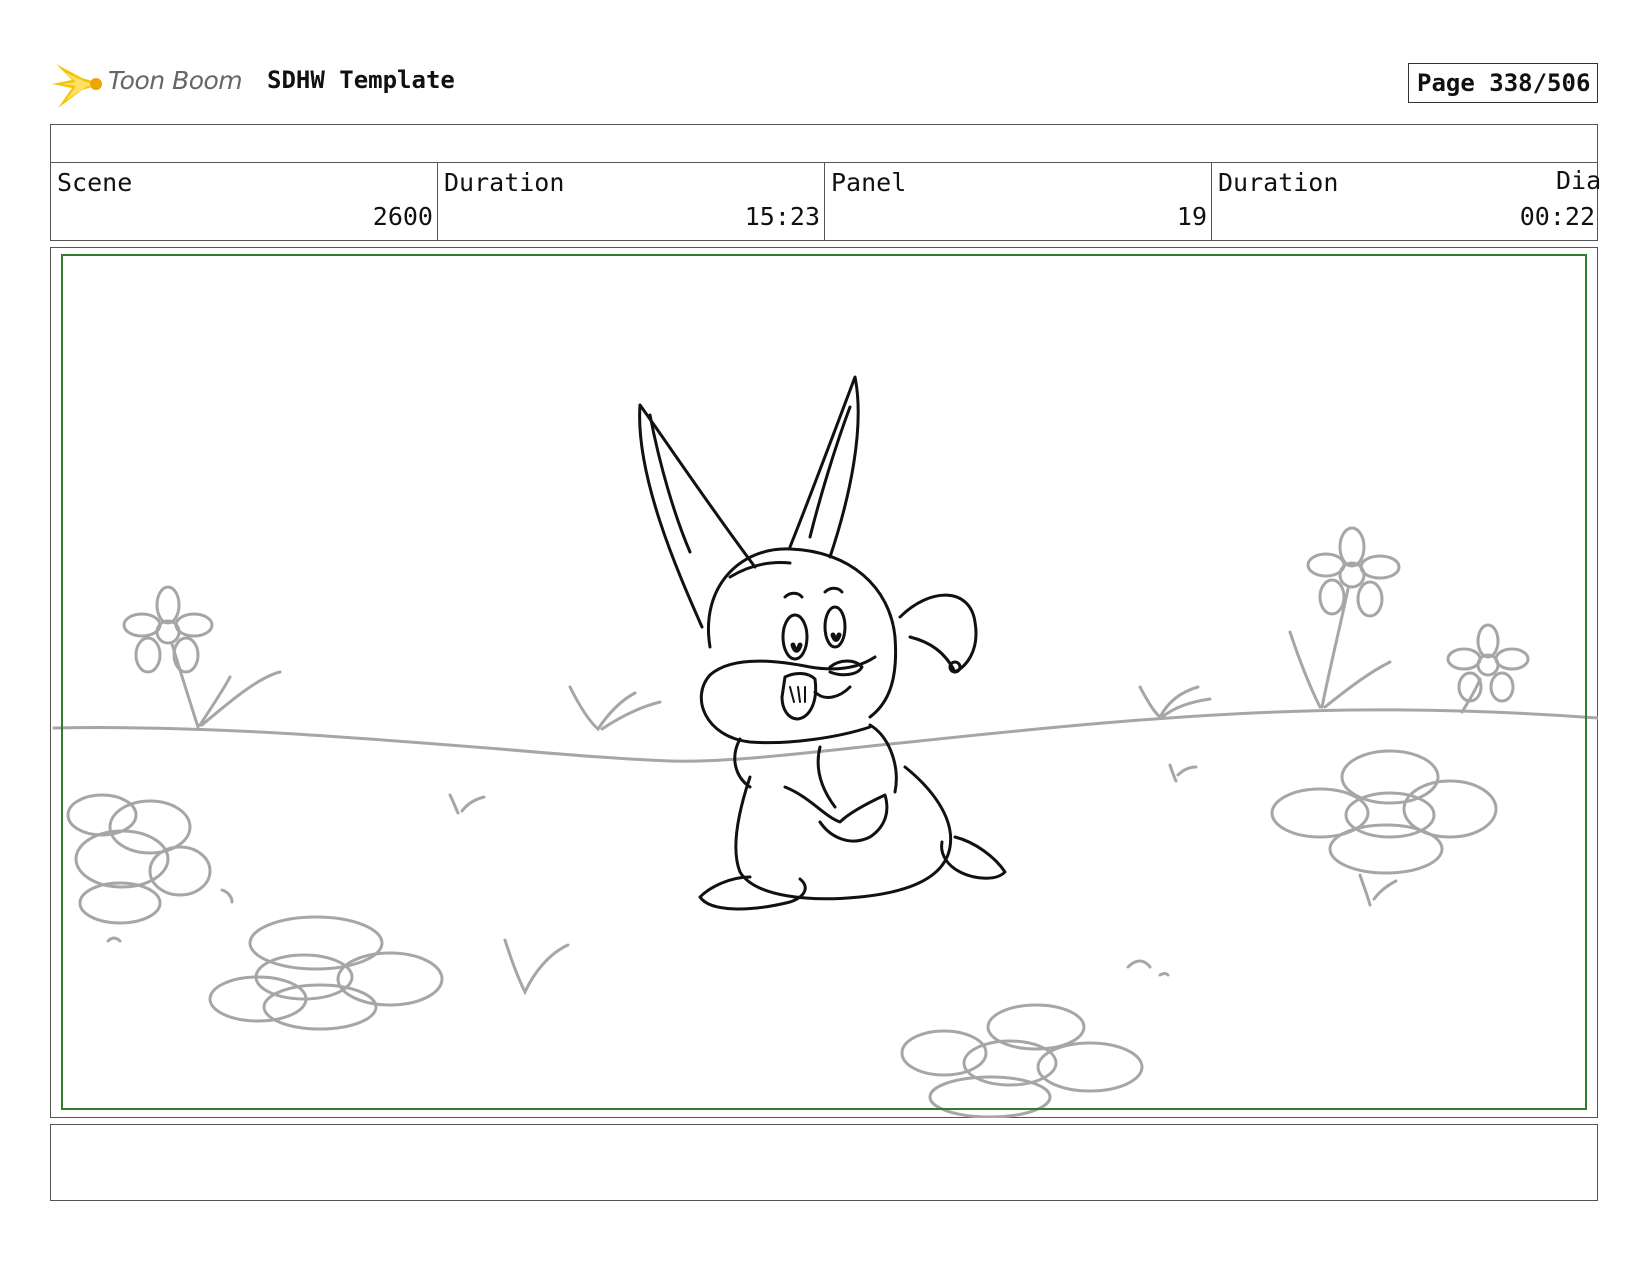 The width and height of the screenshot is (1650, 1275). I want to click on panel-duration-label: Duration, so click(1278, 182).